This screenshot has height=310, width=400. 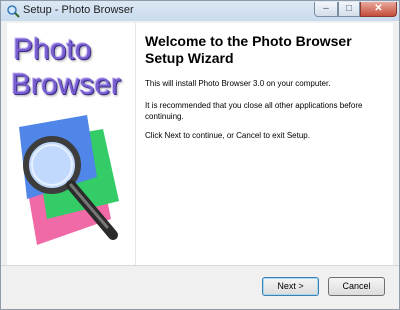 I want to click on window-title: Setup - Photo Browser, so click(x=78, y=10).